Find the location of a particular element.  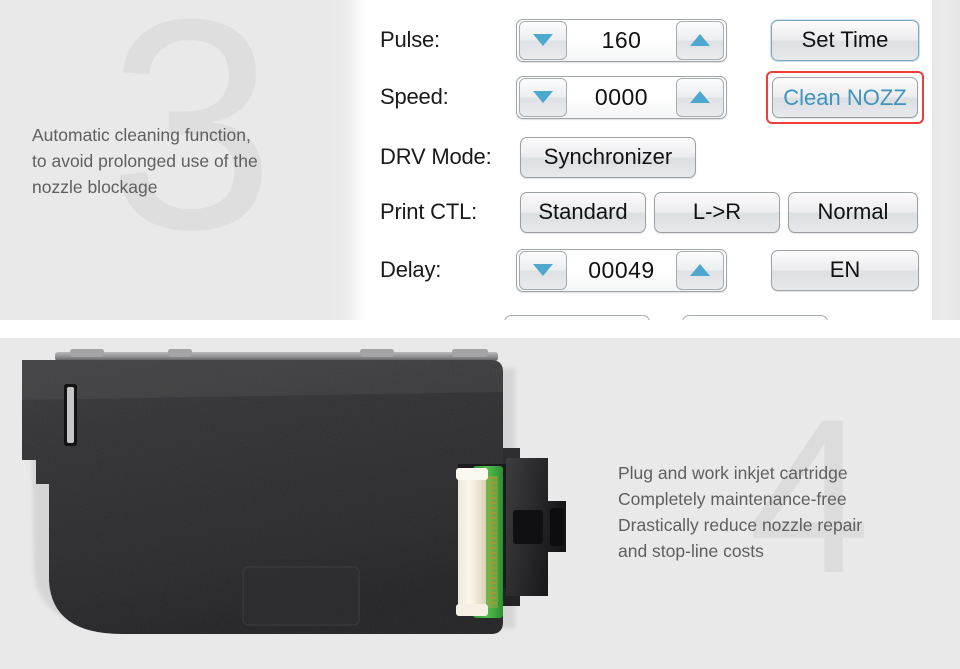

feature-4-line-4: and stop-line costs is located at coordinates (691, 551).